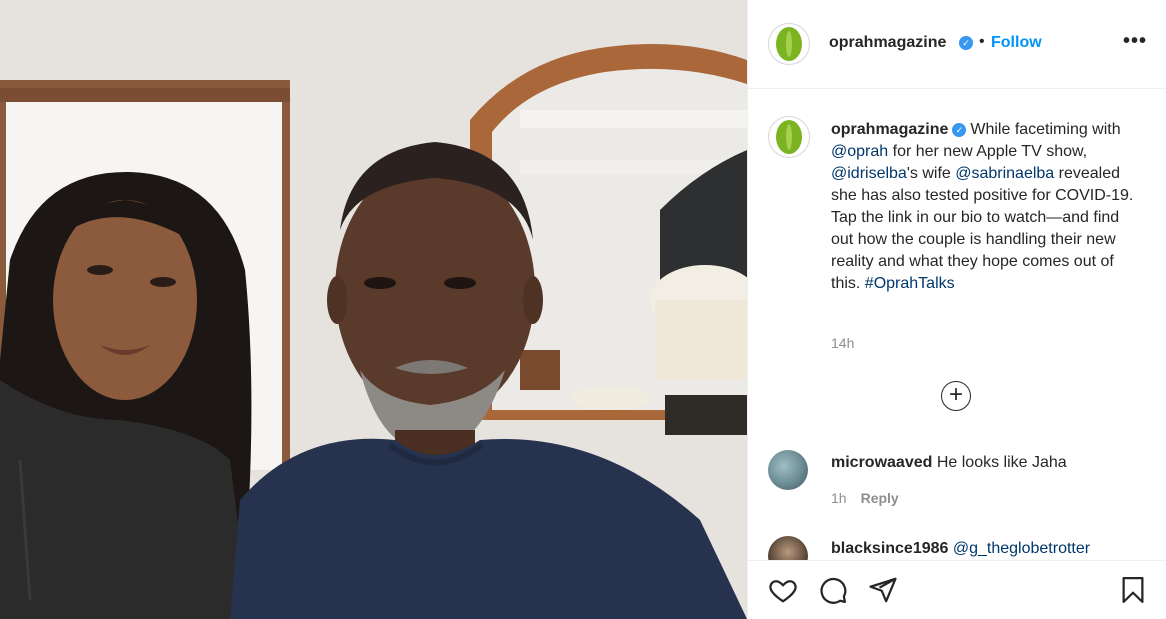  What do you see at coordinates (910, 283) in the screenshot?
I see `hashtag-link: #OprahTalks` at bounding box center [910, 283].